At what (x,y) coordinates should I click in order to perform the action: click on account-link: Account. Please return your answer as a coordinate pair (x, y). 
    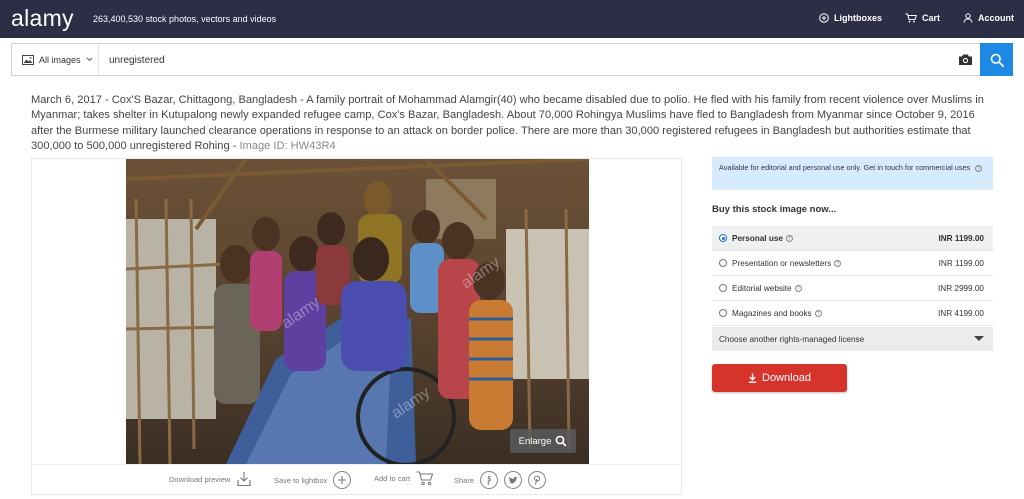
    Looking at the image, I should click on (988, 18).